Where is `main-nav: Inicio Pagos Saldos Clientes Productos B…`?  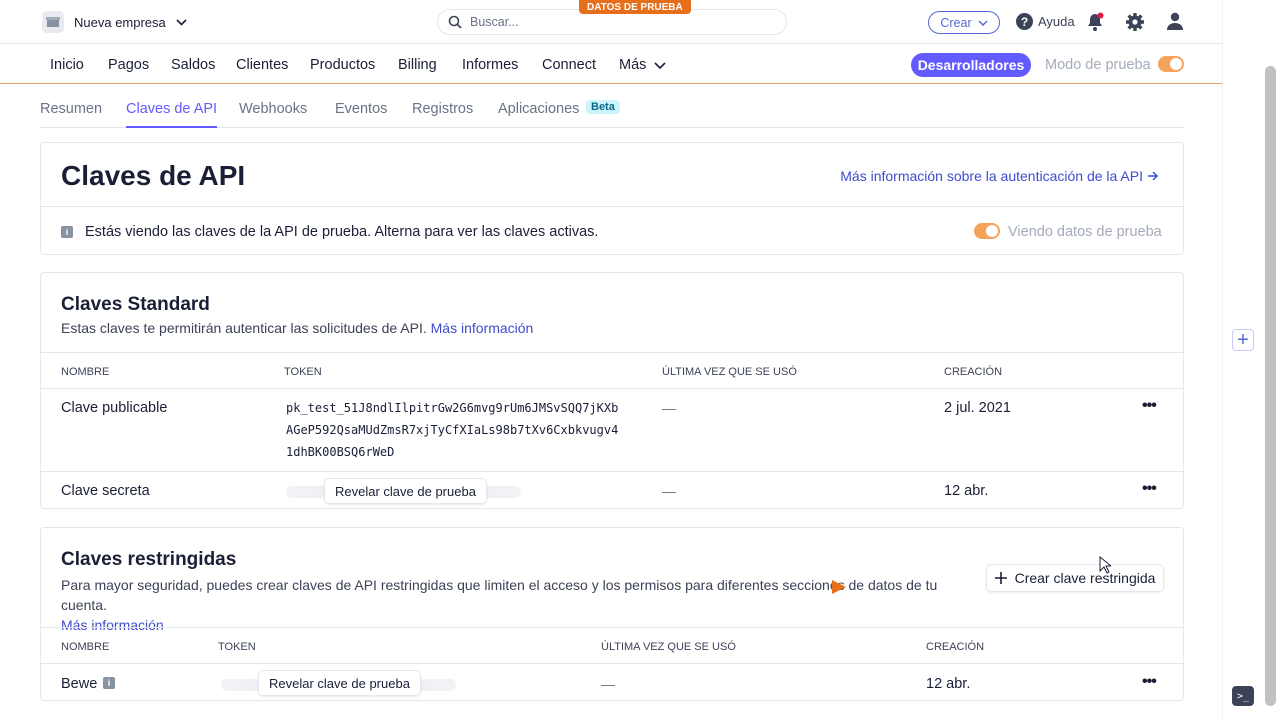
main-nav: Inicio Pagos Saldos Clientes Productos B… is located at coordinates (611, 64).